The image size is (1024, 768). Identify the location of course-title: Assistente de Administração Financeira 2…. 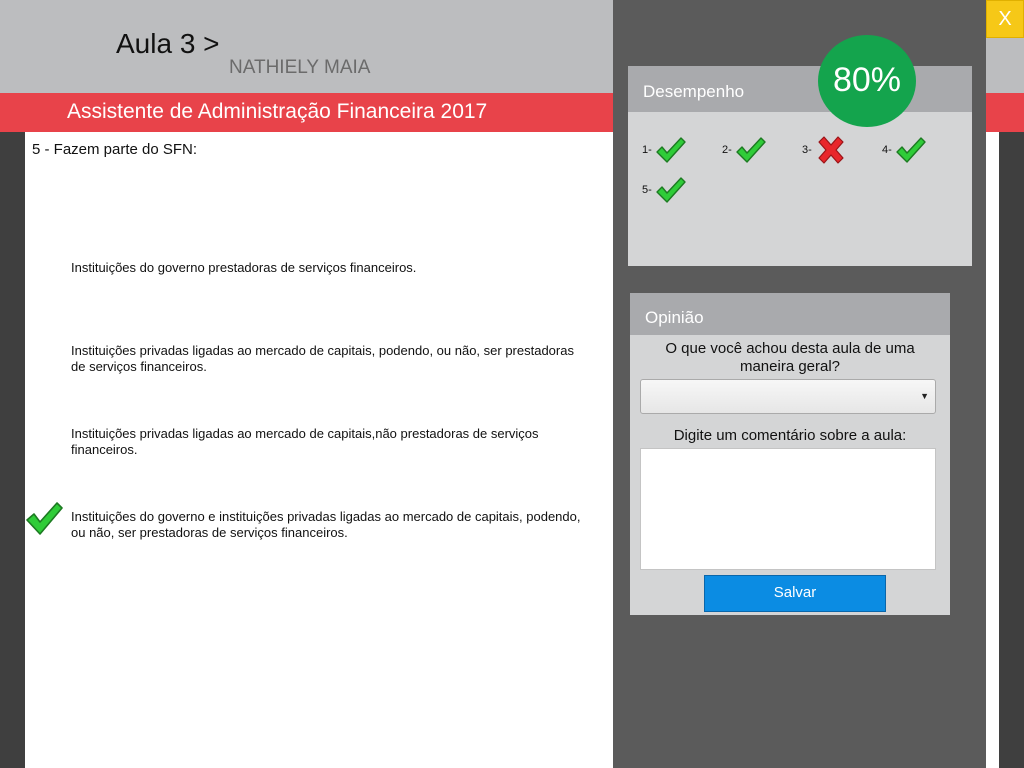
(277, 111).